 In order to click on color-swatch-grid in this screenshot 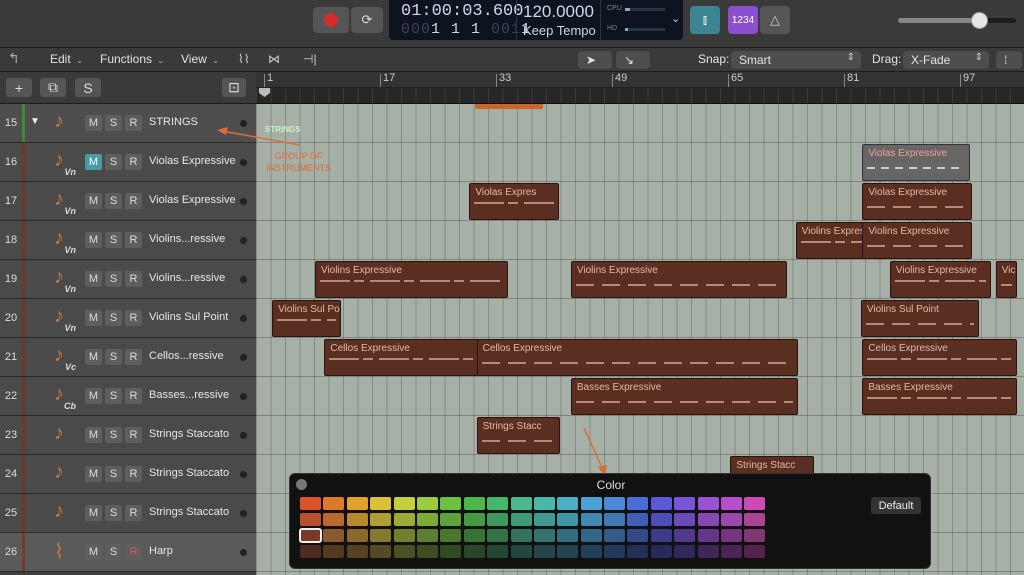, I will do `click(579, 527)`.